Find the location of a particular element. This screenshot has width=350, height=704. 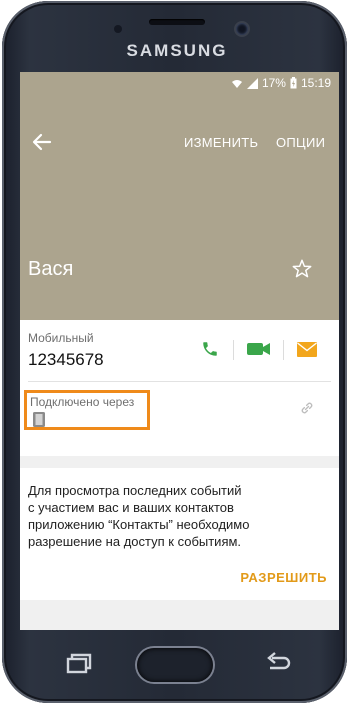

allow-button: РАЗРЕШИТЬ is located at coordinates (283, 577).